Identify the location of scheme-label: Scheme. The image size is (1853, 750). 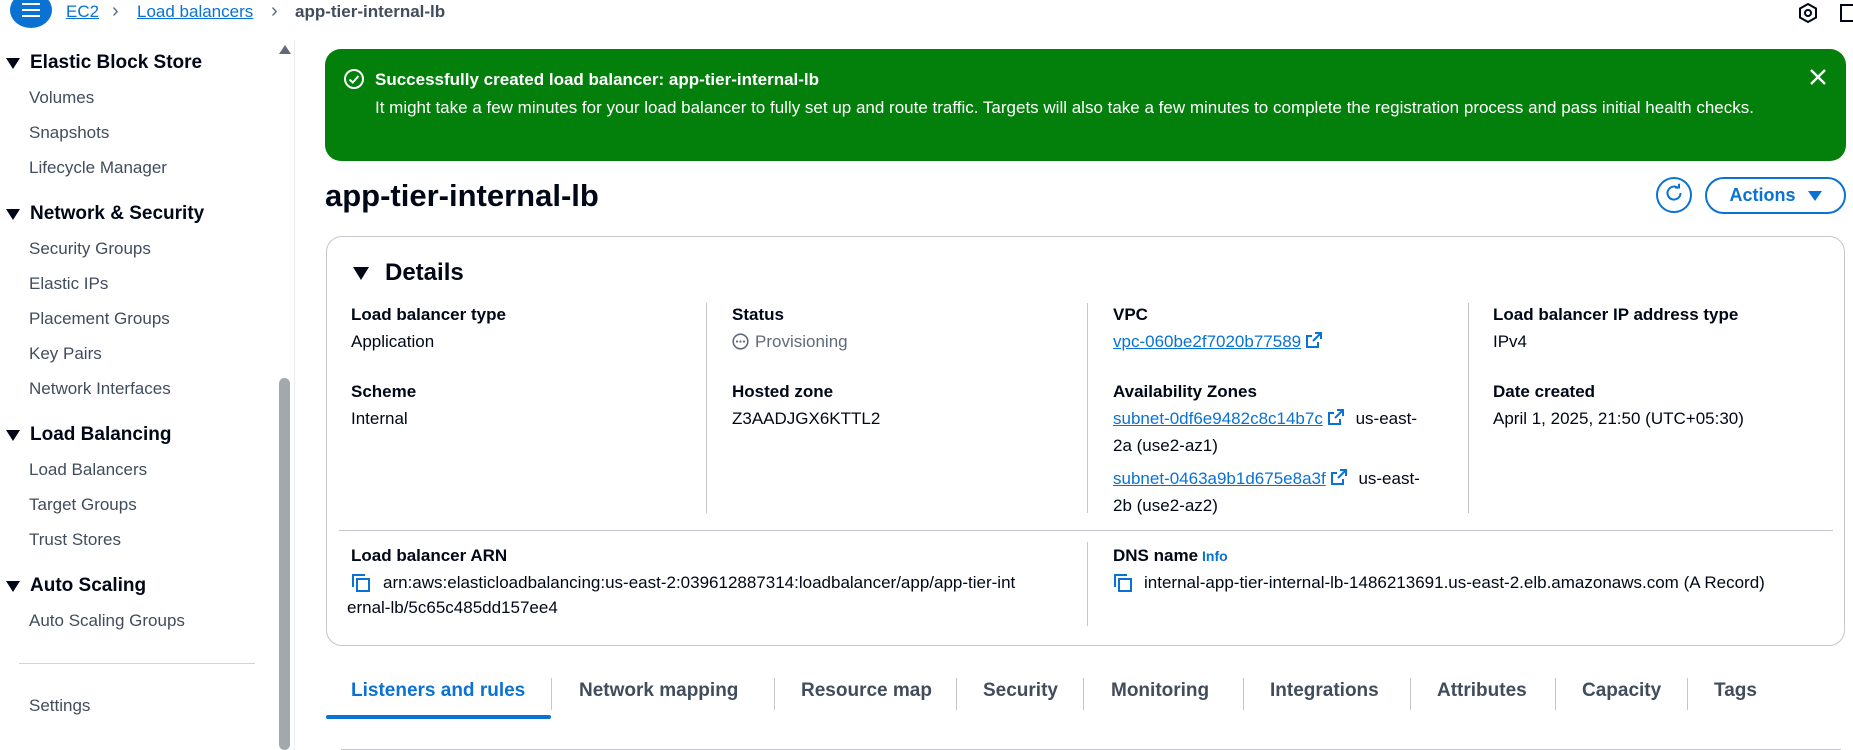
(384, 391).